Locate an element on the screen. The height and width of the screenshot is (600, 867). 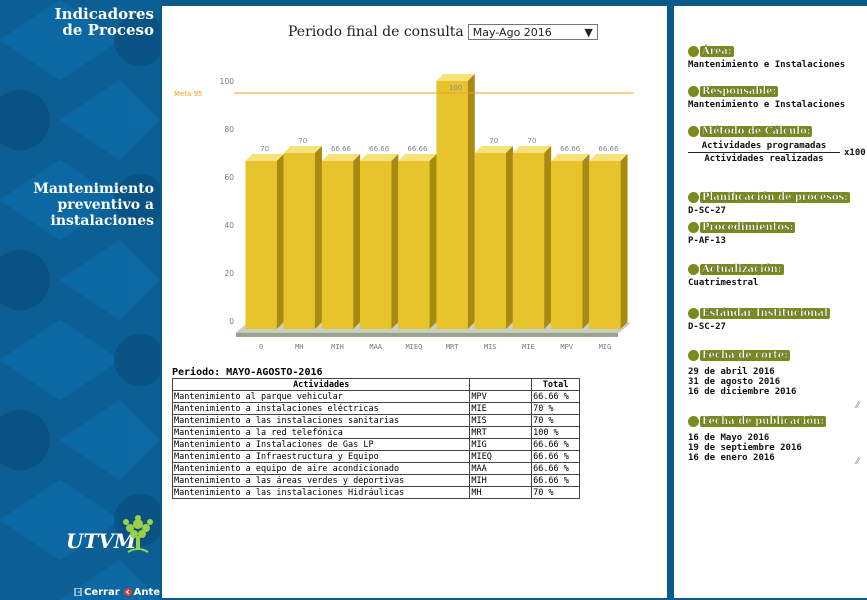
utvm-logo-graphic: UTVM is located at coordinates (109, 534).